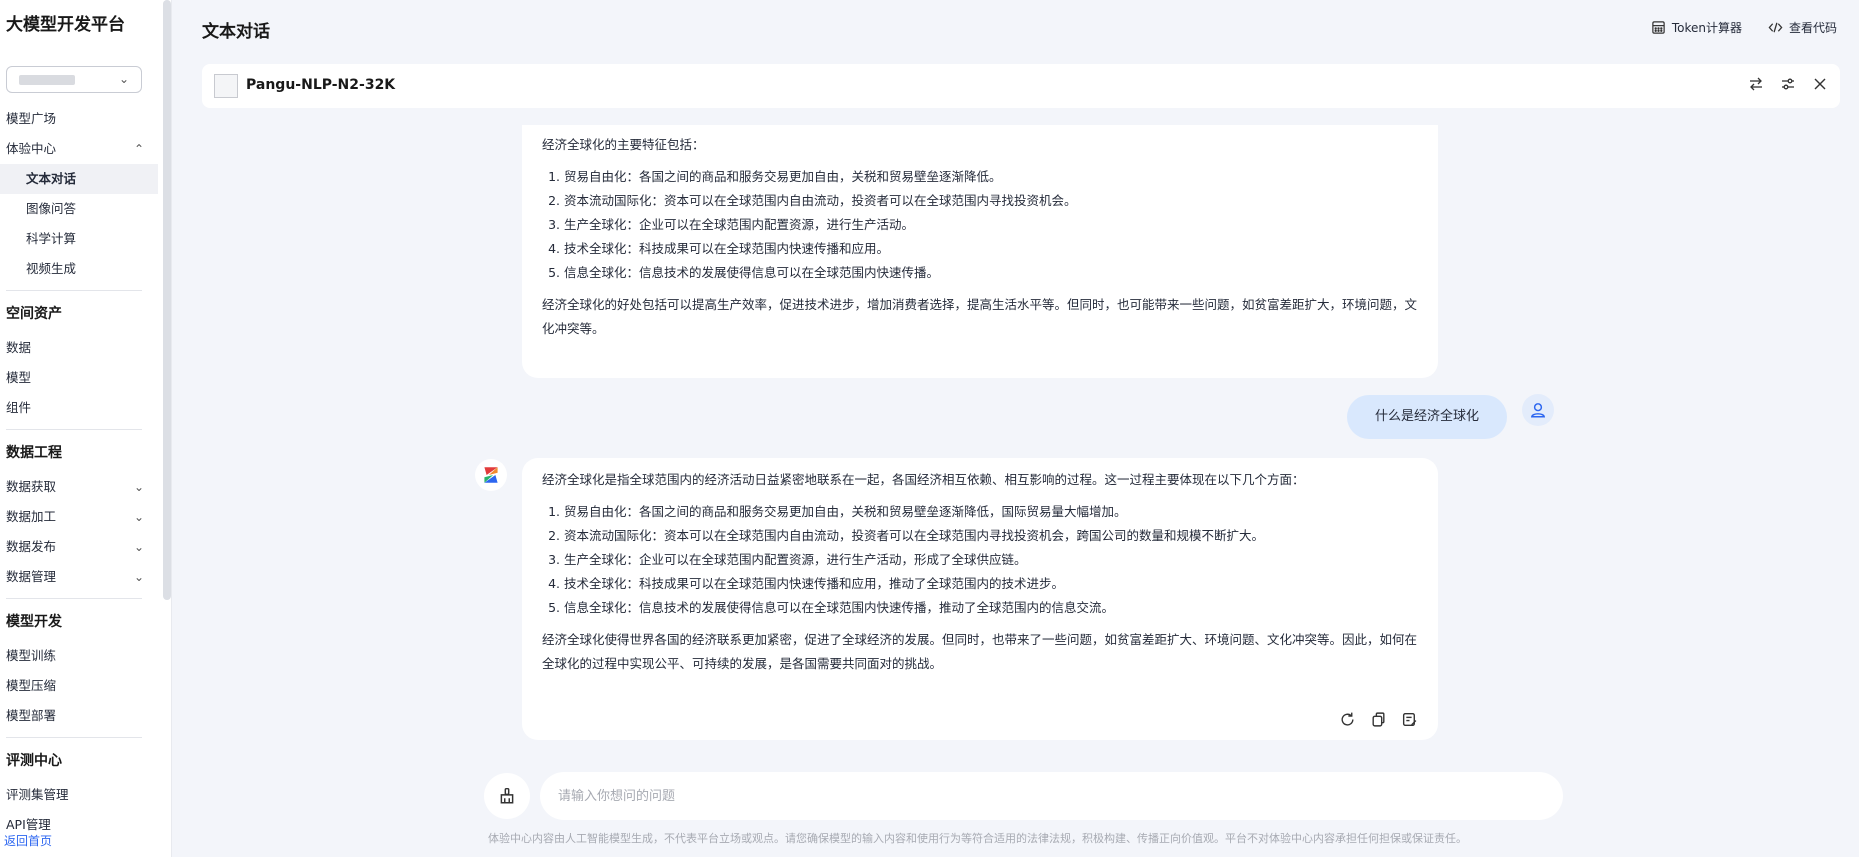 Image resolution: width=1859 pixels, height=857 pixels. What do you see at coordinates (623, 144) in the screenshot?
I see `message-intro: 经济全球化的主要特征包括：` at bounding box center [623, 144].